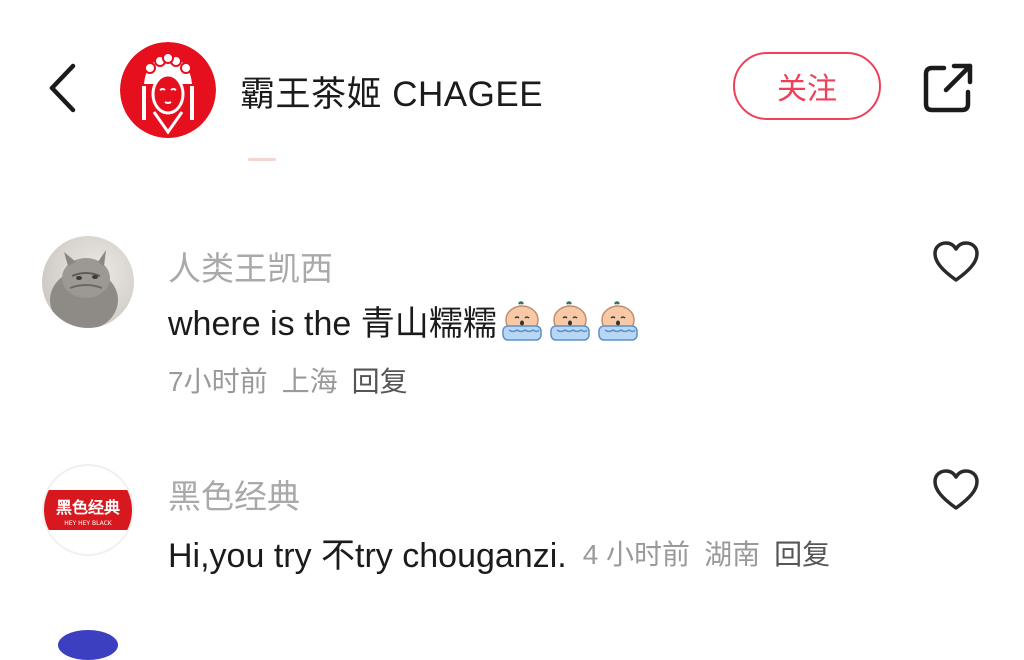 The height and width of the screenshot is (660, 1024). Describe the element at coordinates (309, 381) in the screenshot. I see `comment-location: 上海` at that location.